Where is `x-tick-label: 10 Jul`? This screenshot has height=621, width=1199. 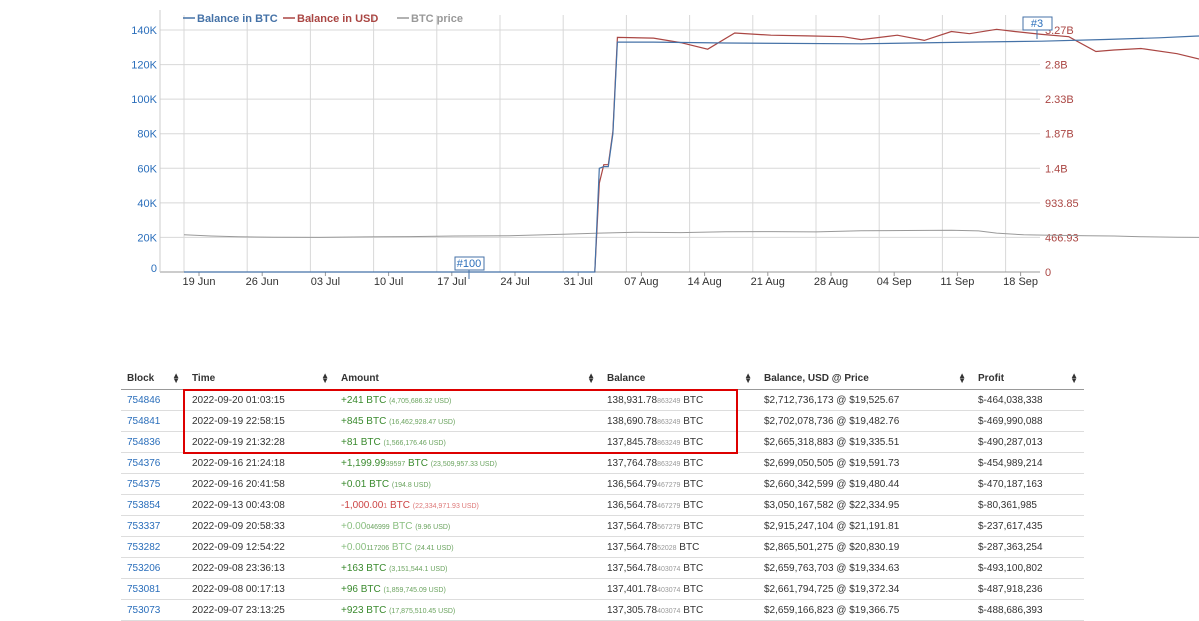 x-tick-label: 10 Jul is located at coordinates (388, 282).